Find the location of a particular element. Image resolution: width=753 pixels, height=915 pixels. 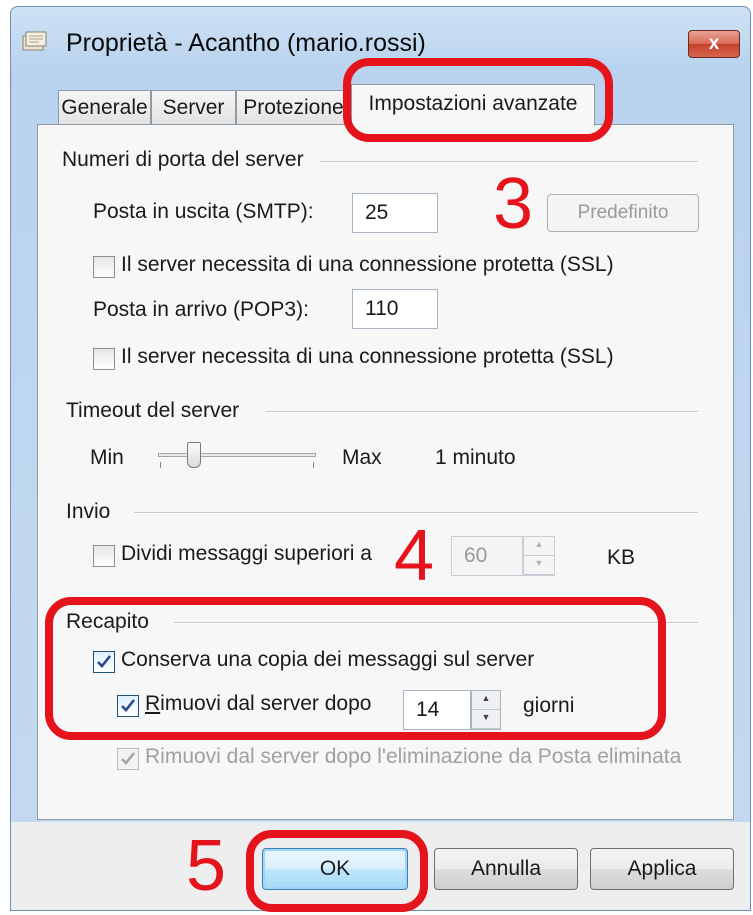

close-icon: x is located at coordinates (714, 43).